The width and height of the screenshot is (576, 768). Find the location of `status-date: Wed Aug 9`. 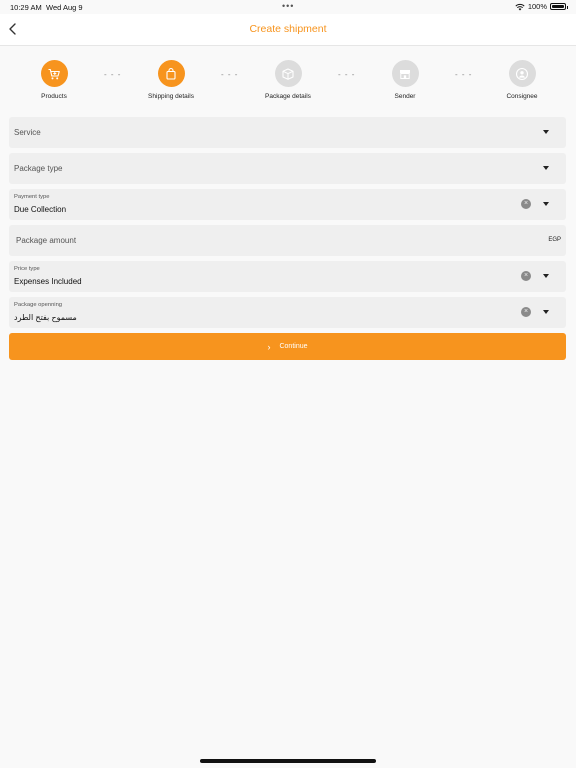

status-date: Wed Aug 9 is located at coordinates (64, 7).